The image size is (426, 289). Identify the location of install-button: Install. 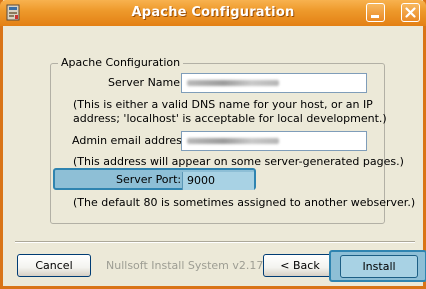
(379, 266).